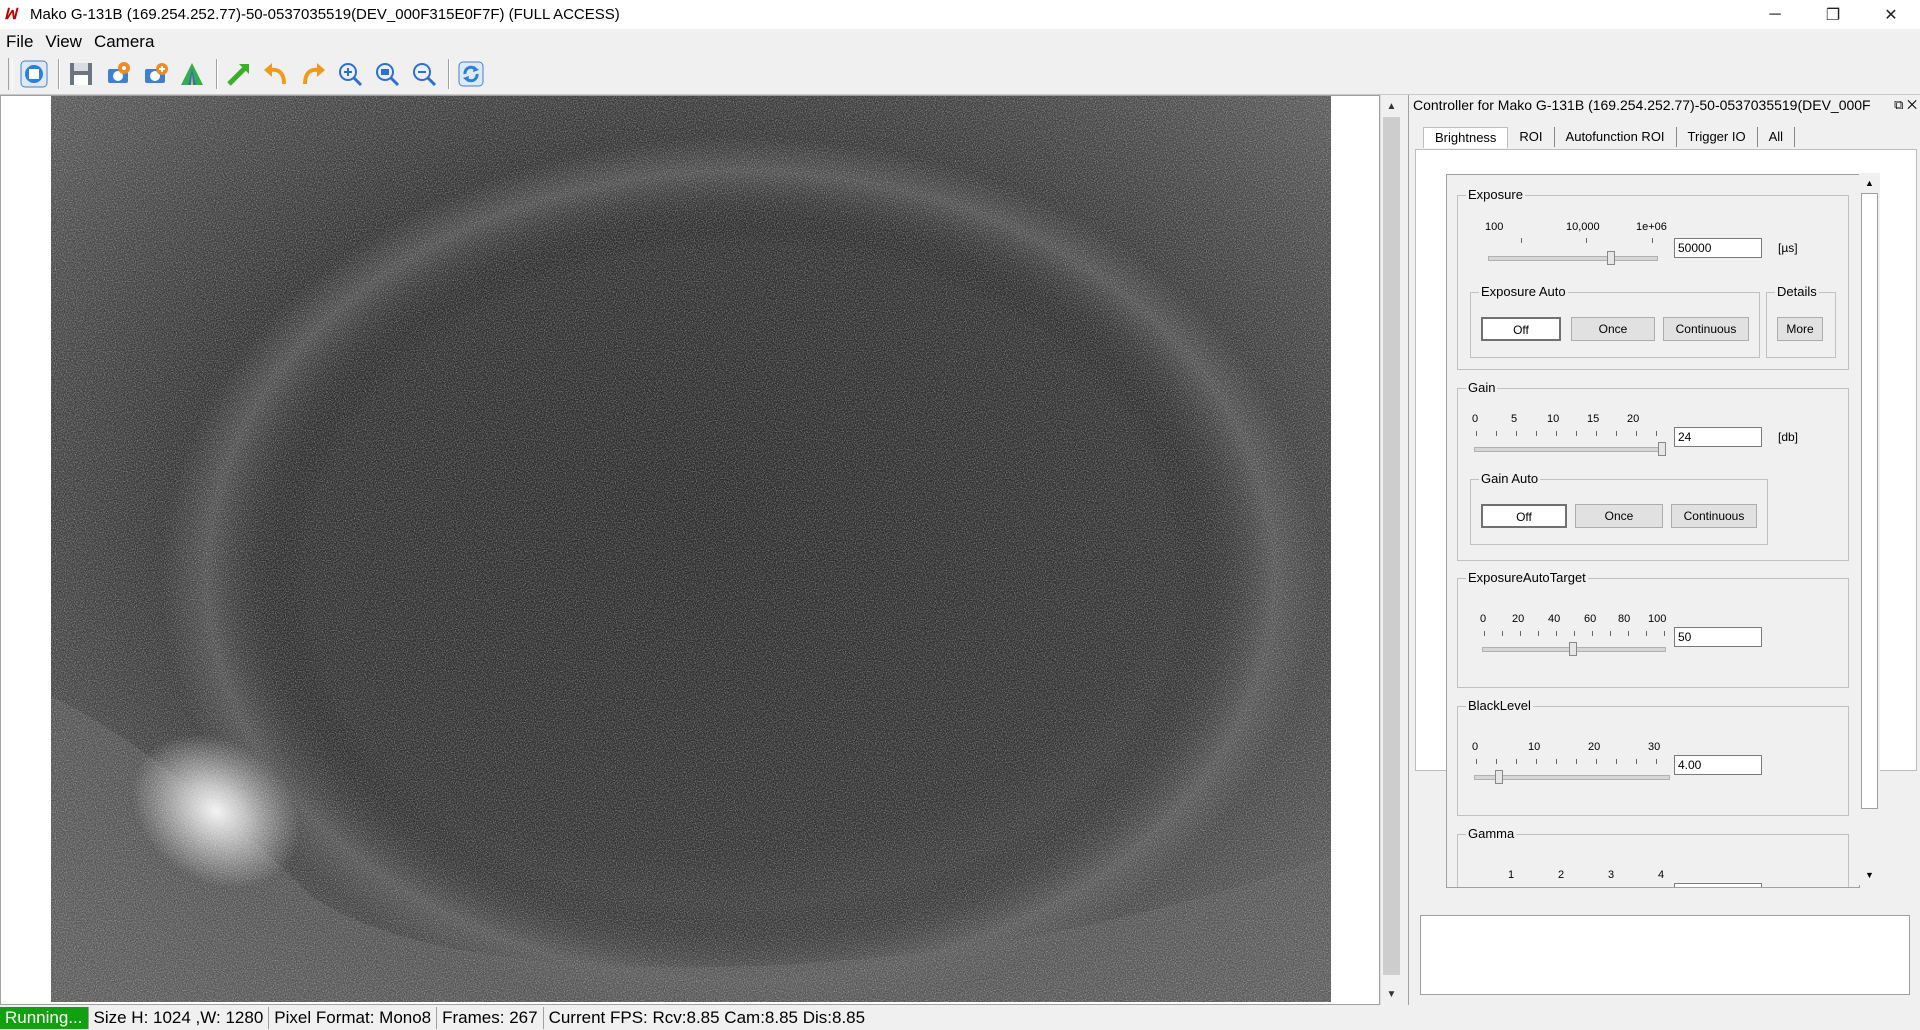  Describe the element at coordinates (1554, 619) in the screenshot. I see `tick-label: 40` at that location.